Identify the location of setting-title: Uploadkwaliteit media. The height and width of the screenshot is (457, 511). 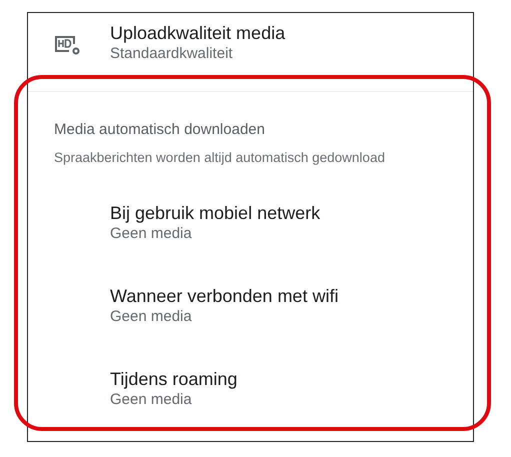
(198, 33).